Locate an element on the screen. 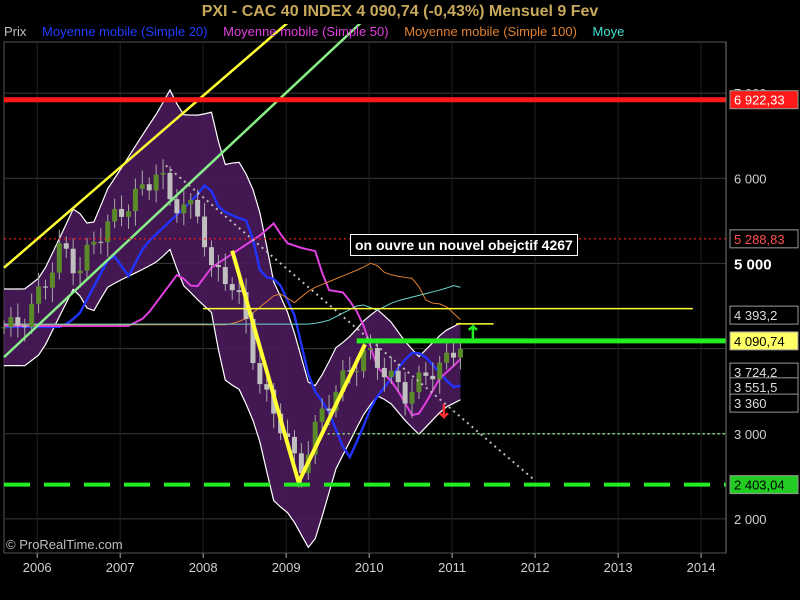 The width and height of the screenshot is (800, 600). x-tick-label: 2010 is located at coordinates (369, 567).